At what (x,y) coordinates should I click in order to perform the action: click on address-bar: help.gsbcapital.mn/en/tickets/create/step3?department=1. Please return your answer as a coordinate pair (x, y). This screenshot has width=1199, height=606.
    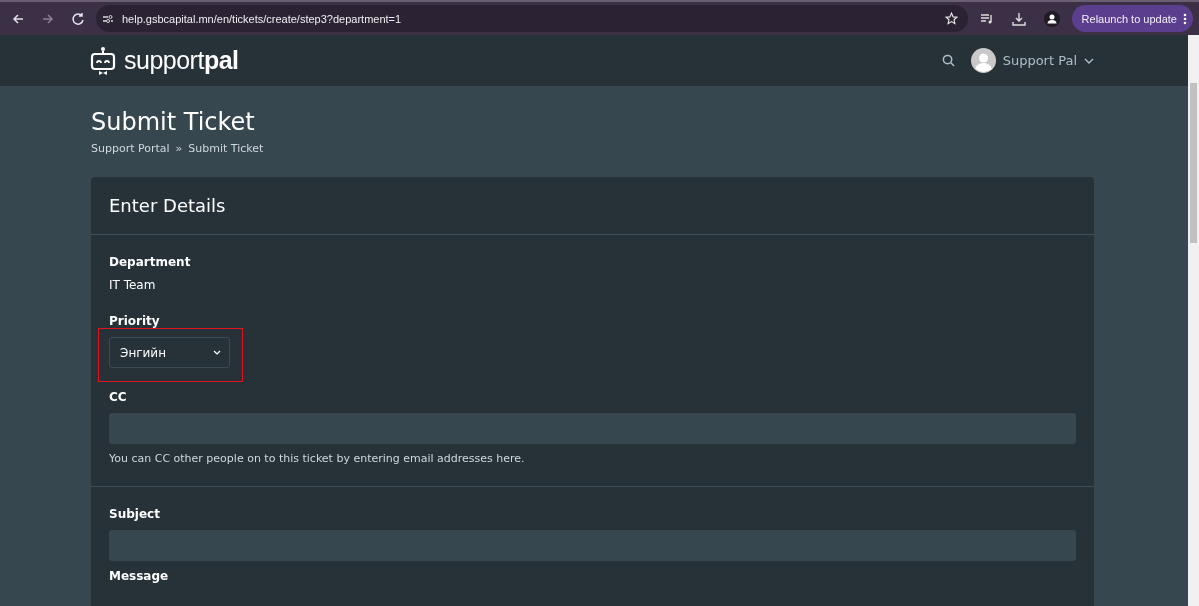
    Looking at the image, I should click on (532, 18).